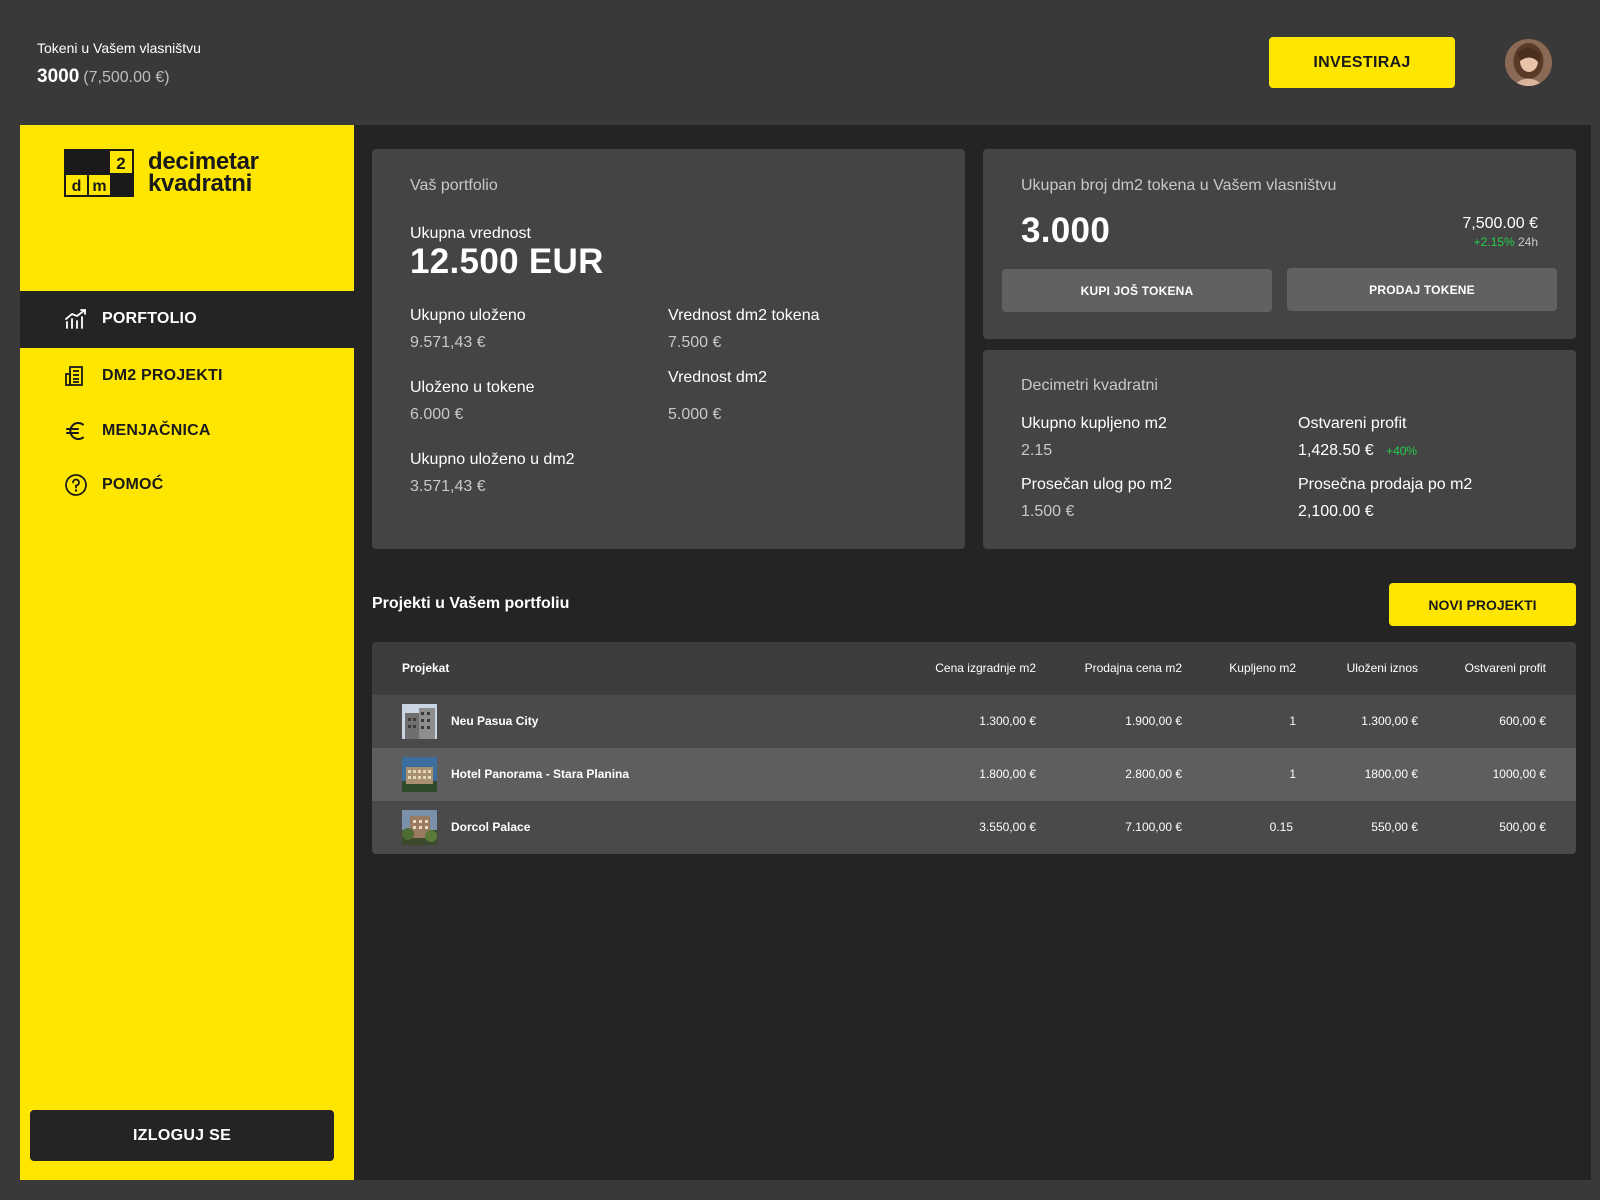 The width and height of the screenshot is (1600, 1200). Describe the element at coordinates (1066, 230) in the screenshot. I see `tokens-count-large: 3.000` at that location.